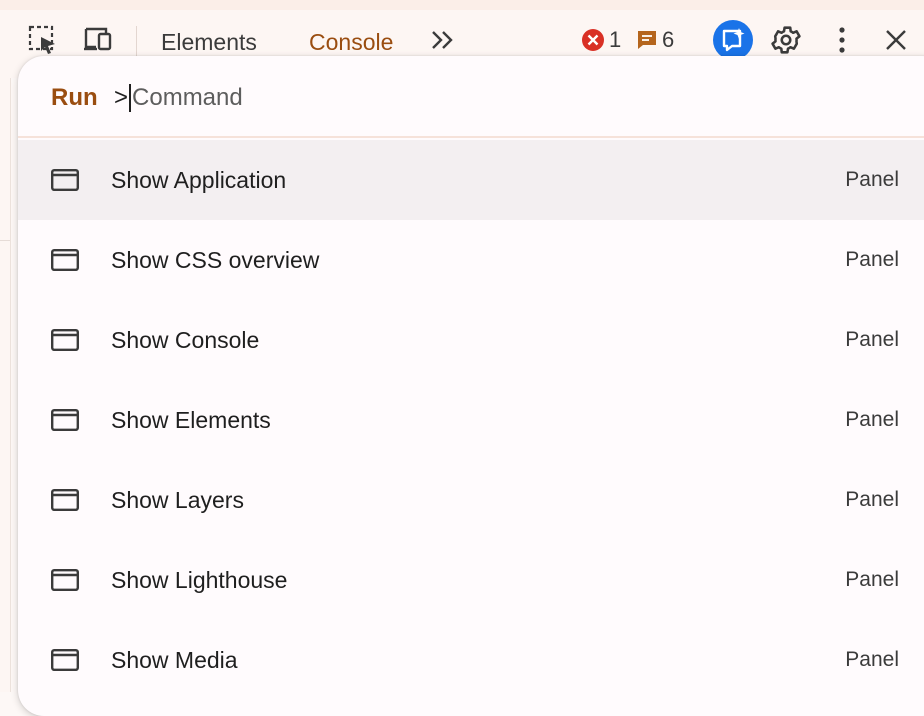 Image resolution: width=924 pixels, height=716 pixels. I want to click on command-item-show-elements: Show Elements Panel, so click(471, 420).